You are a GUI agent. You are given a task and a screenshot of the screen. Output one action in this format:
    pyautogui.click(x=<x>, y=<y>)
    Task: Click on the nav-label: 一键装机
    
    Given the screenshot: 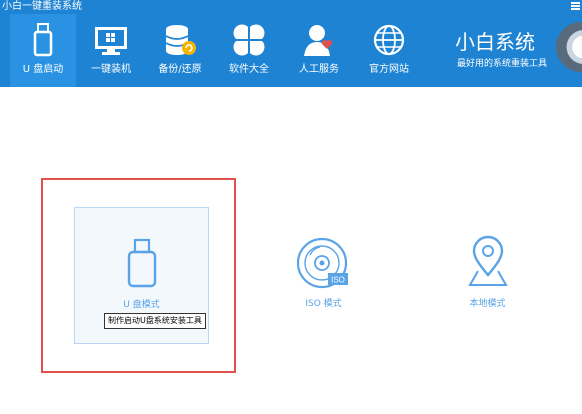 What is the action you would take?
    pyautogui.click(x=111, y=69)
    